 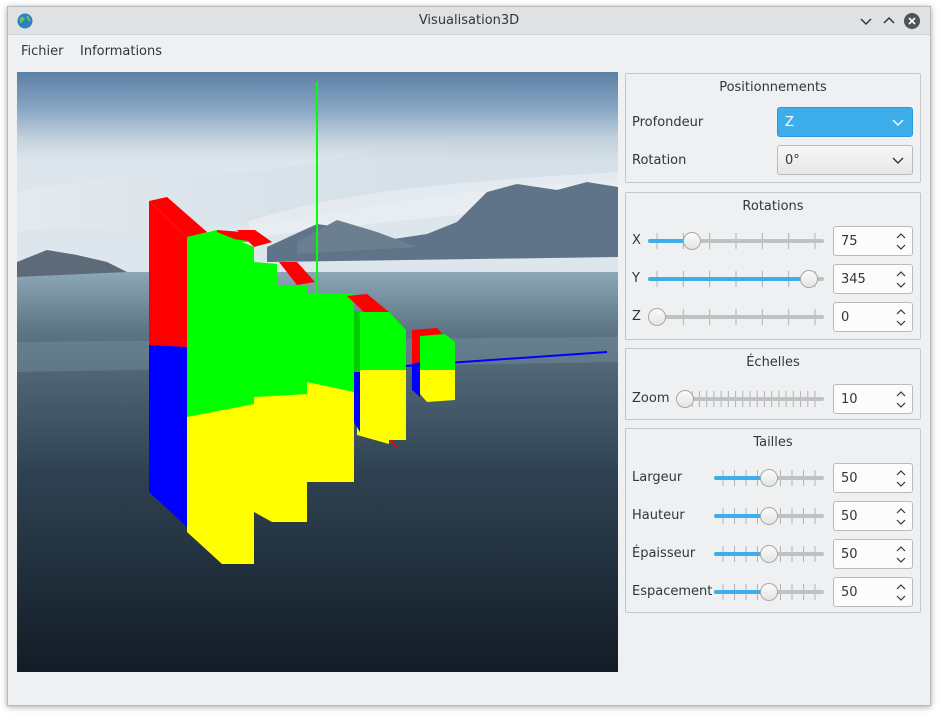 I want to click on maximize-button, so click(x=889, y=21).